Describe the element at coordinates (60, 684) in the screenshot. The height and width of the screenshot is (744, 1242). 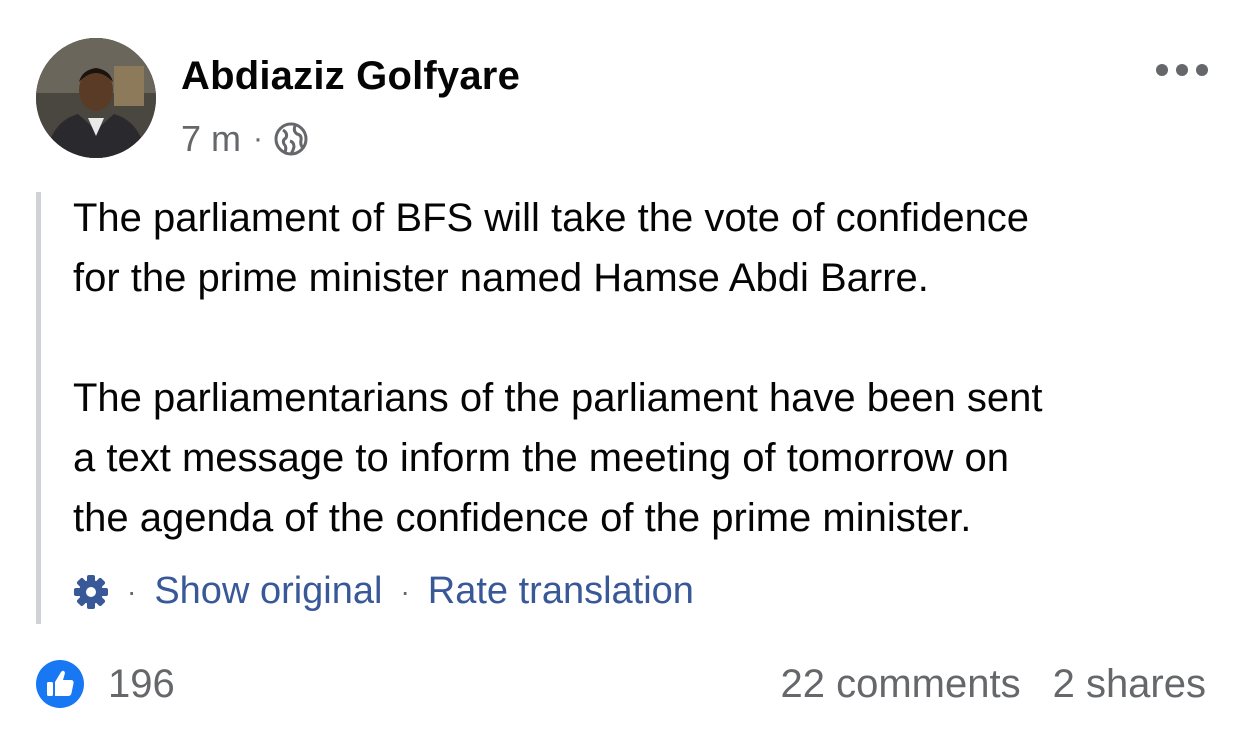
I see `thumbs-up-icon` at that location.